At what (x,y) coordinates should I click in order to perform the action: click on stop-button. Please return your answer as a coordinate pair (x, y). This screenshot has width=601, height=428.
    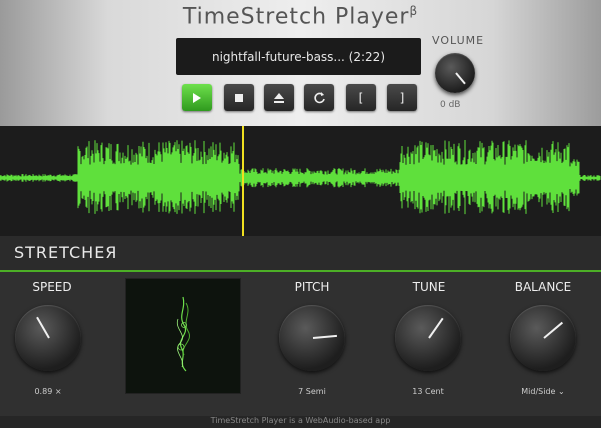
    Looking at the image, I should click on (239, 97).